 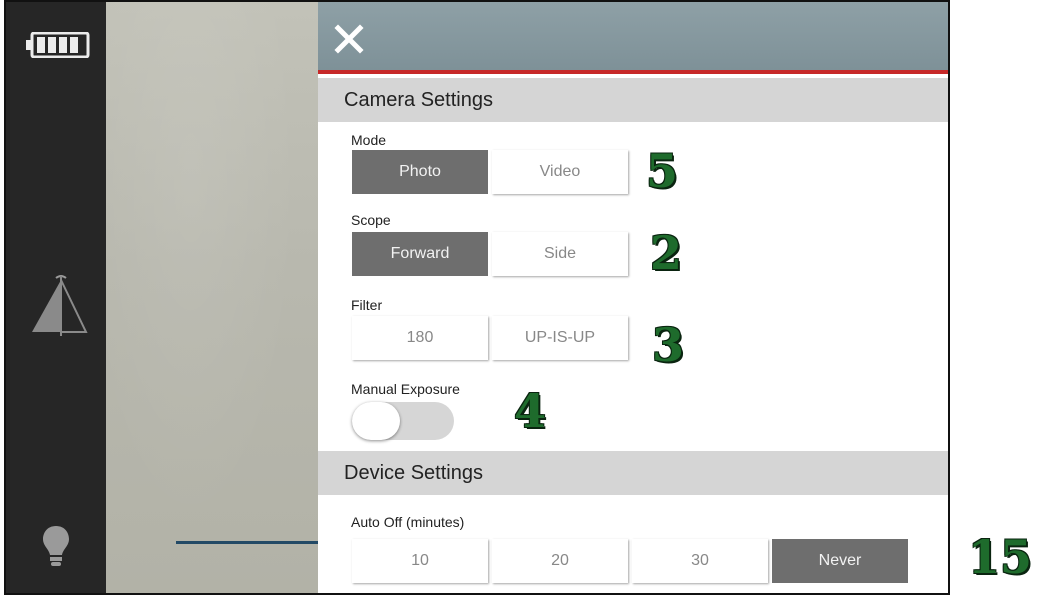 What do you see at coordinates (420, 561) in the screenshot?
I see `auto-off-10-button: 10` at bounding box center [420, 561].